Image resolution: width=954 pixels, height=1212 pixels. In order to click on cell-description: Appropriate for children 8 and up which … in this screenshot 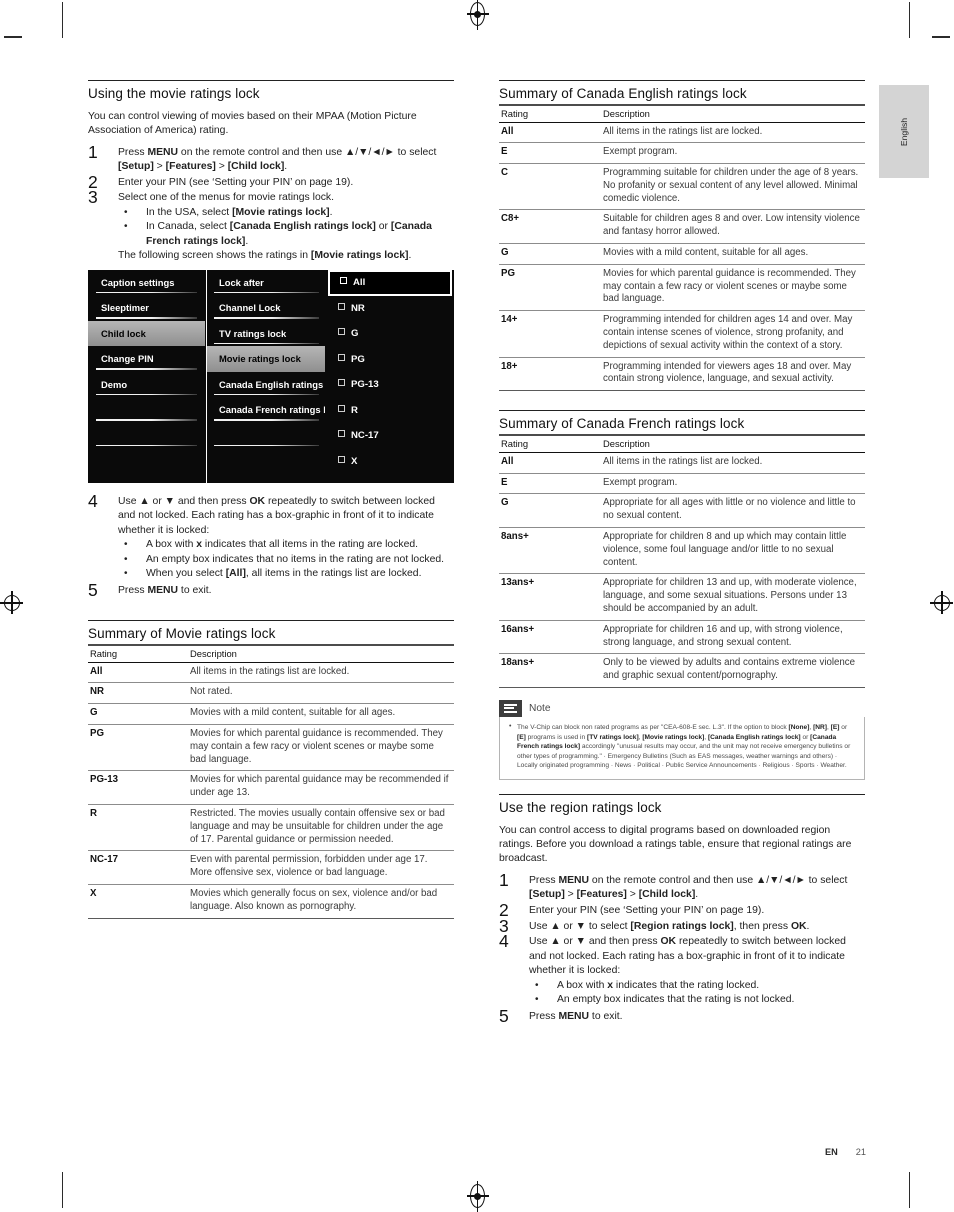, I will do `click(730, 551)`.